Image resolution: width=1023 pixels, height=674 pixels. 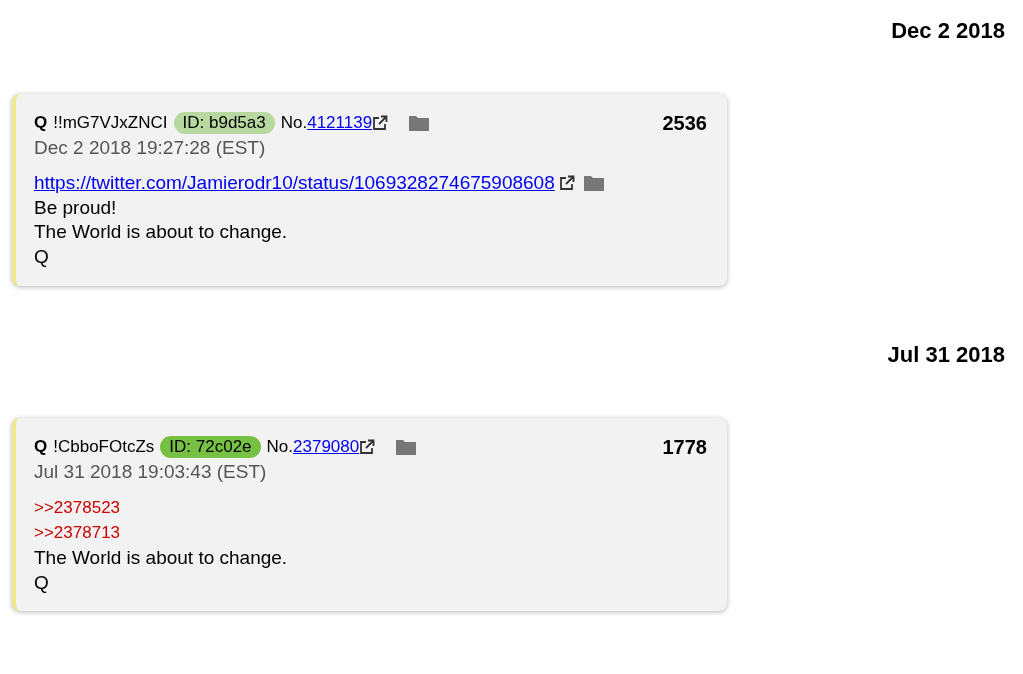 I want to click on message-text: Be proud!, so click(x=75, y=207).